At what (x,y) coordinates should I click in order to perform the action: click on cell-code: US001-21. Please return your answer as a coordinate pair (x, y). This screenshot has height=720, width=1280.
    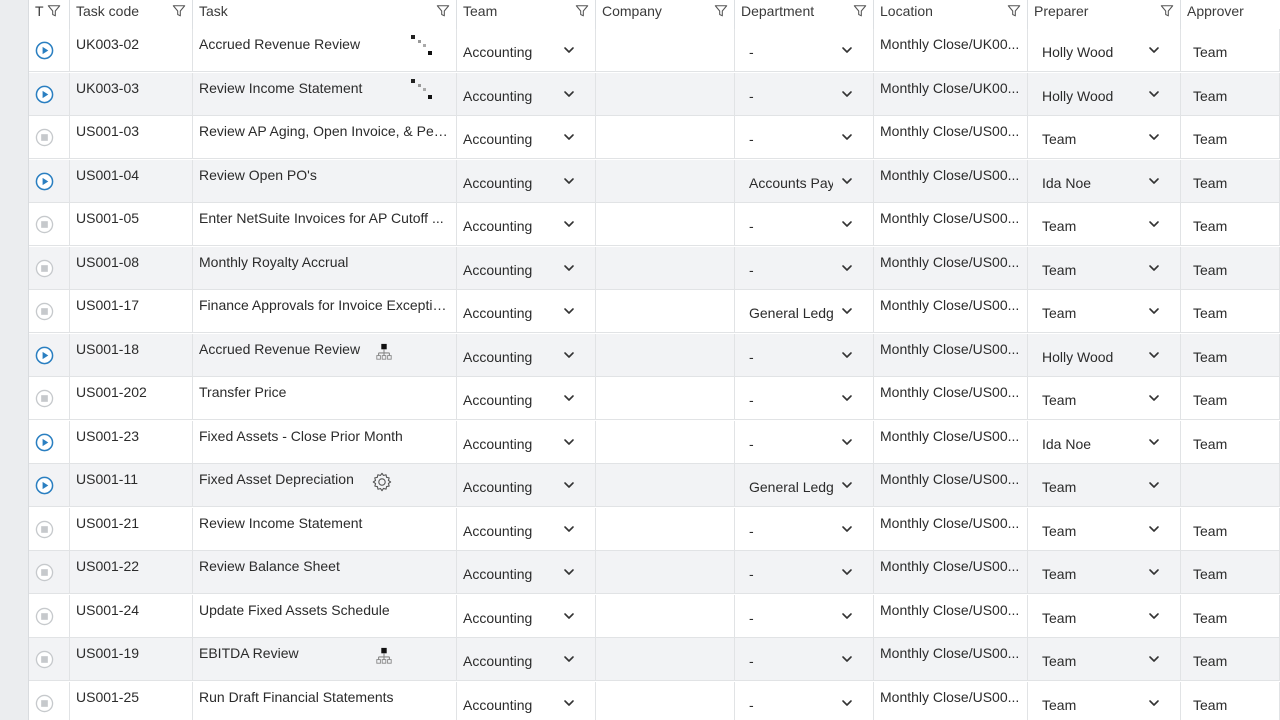
    Looking at the image, I should click on (131, 529).